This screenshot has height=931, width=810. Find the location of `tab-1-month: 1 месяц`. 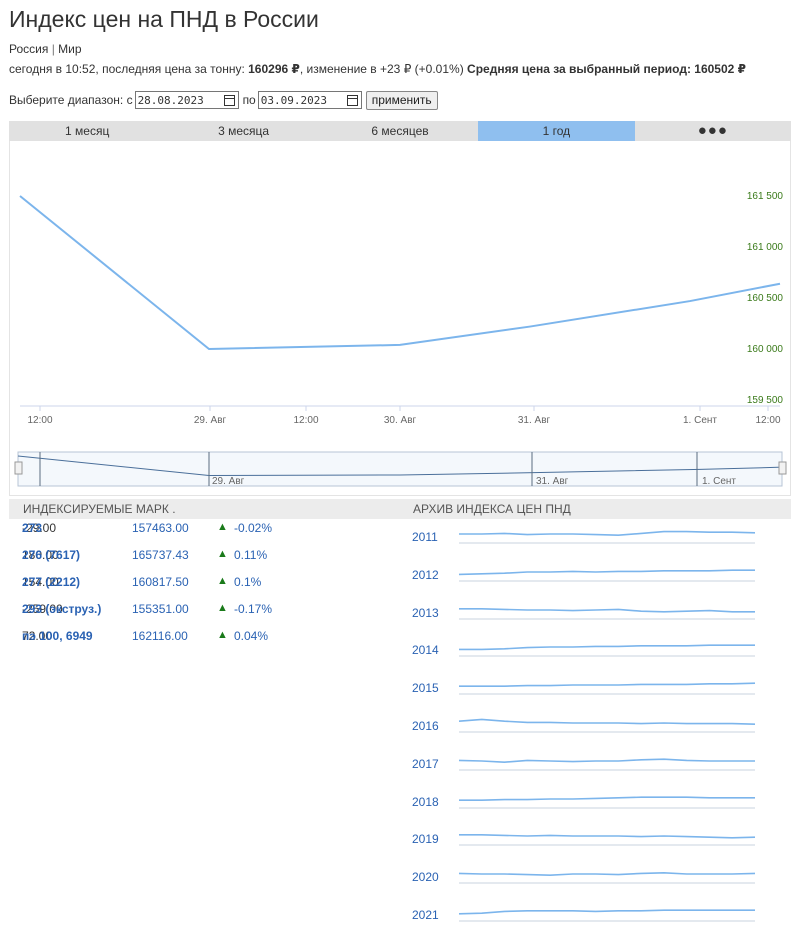

tab-1-month: 1 месяц is located at coordinates (87, 131).